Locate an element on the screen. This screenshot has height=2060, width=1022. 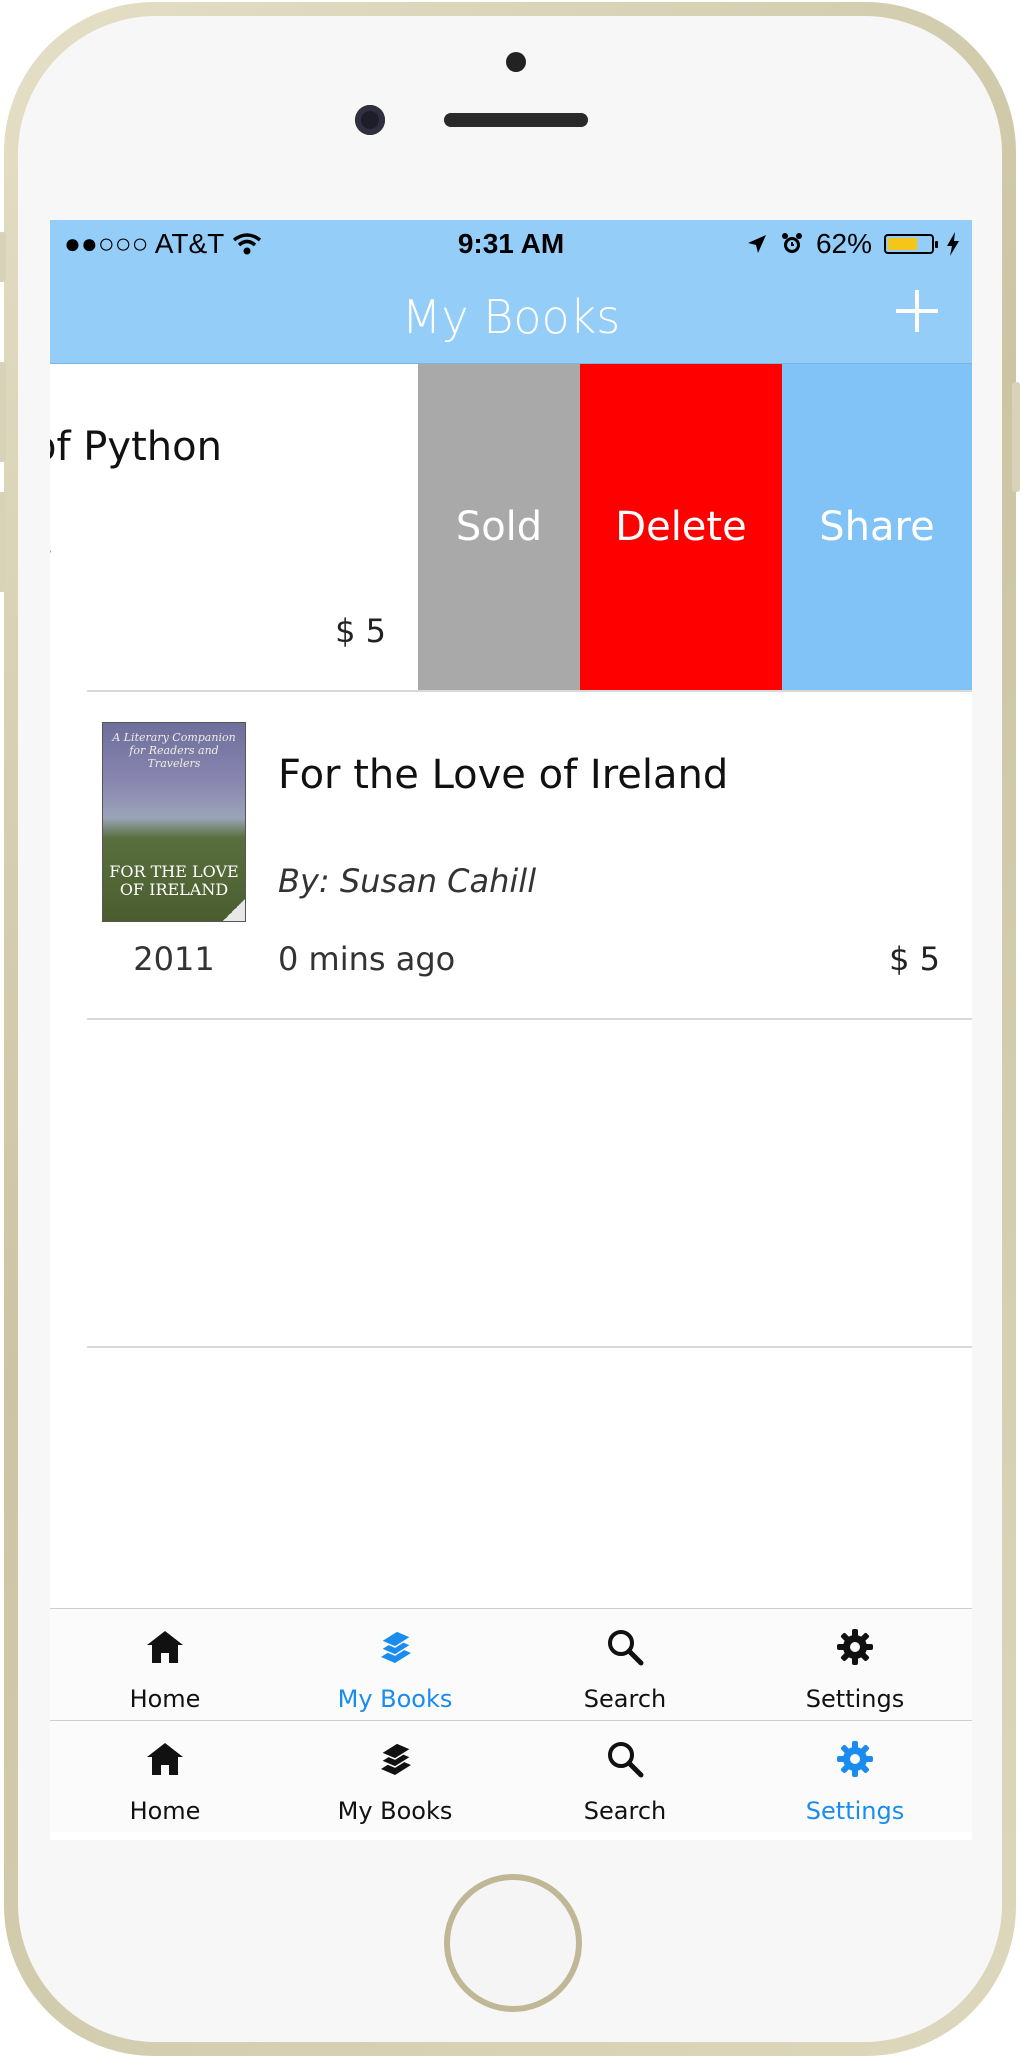
page-title: My Books is located at coordinates (511, 317).